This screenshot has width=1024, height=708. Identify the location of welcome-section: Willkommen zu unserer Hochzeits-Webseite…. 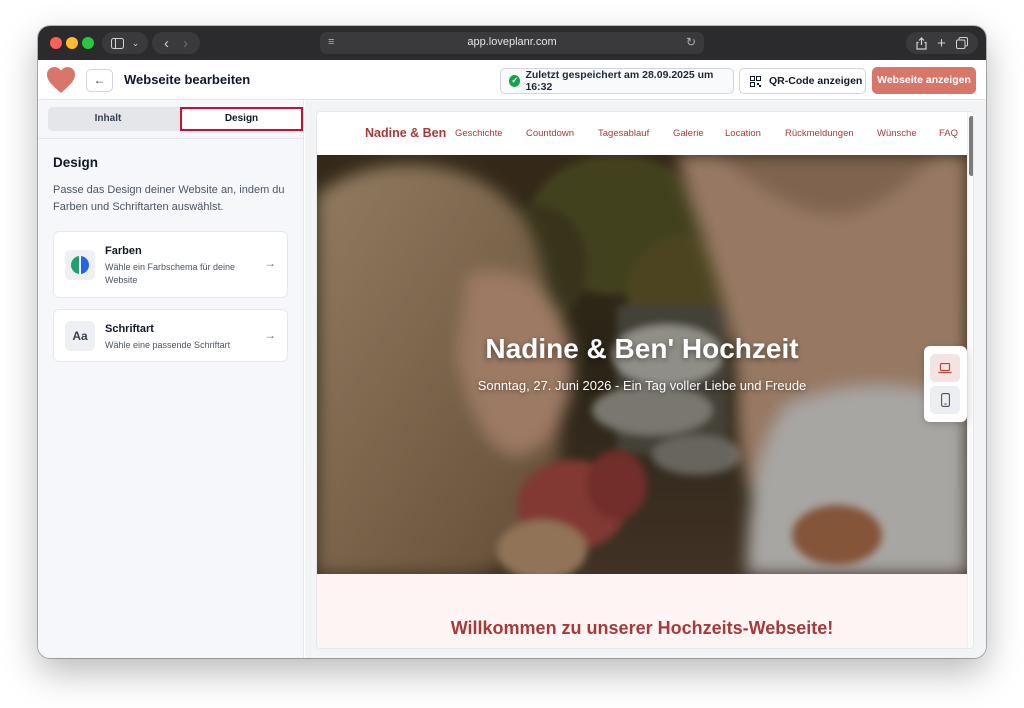
(642, 611).